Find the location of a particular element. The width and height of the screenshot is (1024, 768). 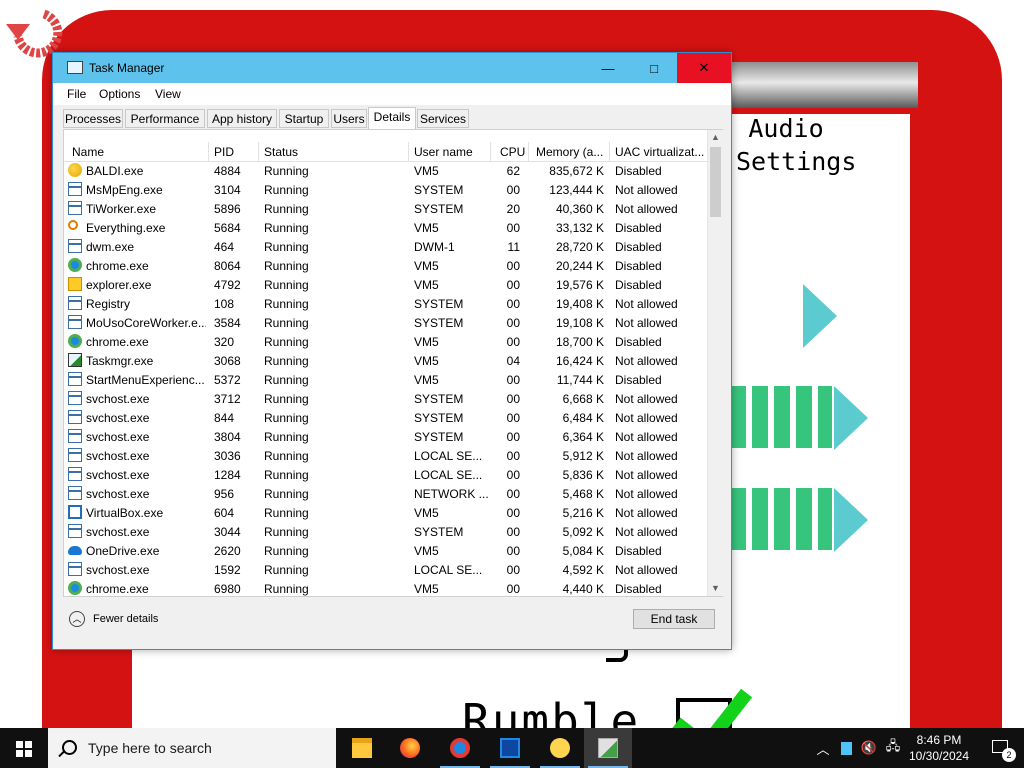

cell-name: TiWorker.exe is located at coordinates (121, 209).